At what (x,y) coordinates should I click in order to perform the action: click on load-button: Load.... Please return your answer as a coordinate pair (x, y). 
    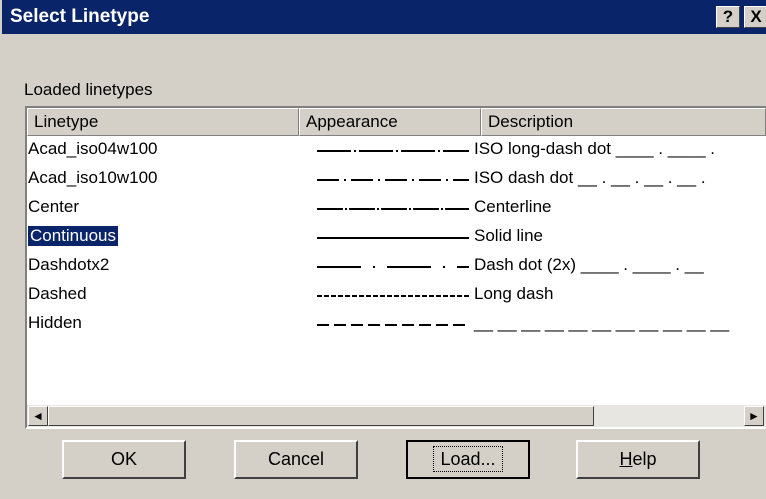
    Looking at the image, I should click on (468, 459).